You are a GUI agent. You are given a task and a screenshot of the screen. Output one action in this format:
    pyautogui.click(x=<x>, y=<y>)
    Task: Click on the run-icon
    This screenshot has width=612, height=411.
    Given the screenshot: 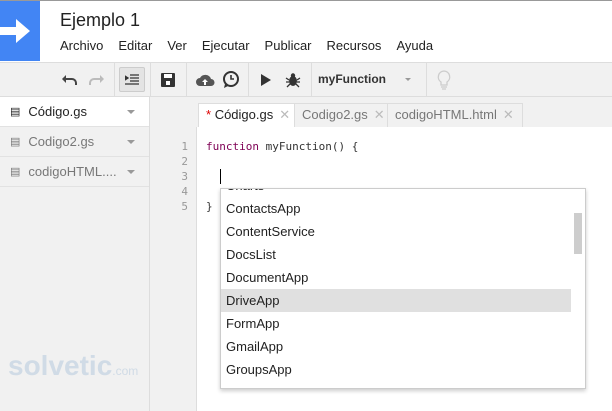 What is the action you would take?
    pyautogui.click(x=266, y=79)
    